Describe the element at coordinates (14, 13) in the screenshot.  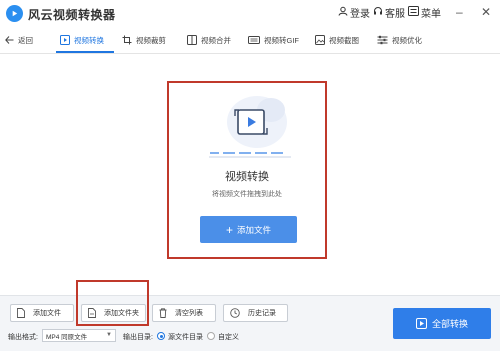
I see `app-logo-icon` at that location.